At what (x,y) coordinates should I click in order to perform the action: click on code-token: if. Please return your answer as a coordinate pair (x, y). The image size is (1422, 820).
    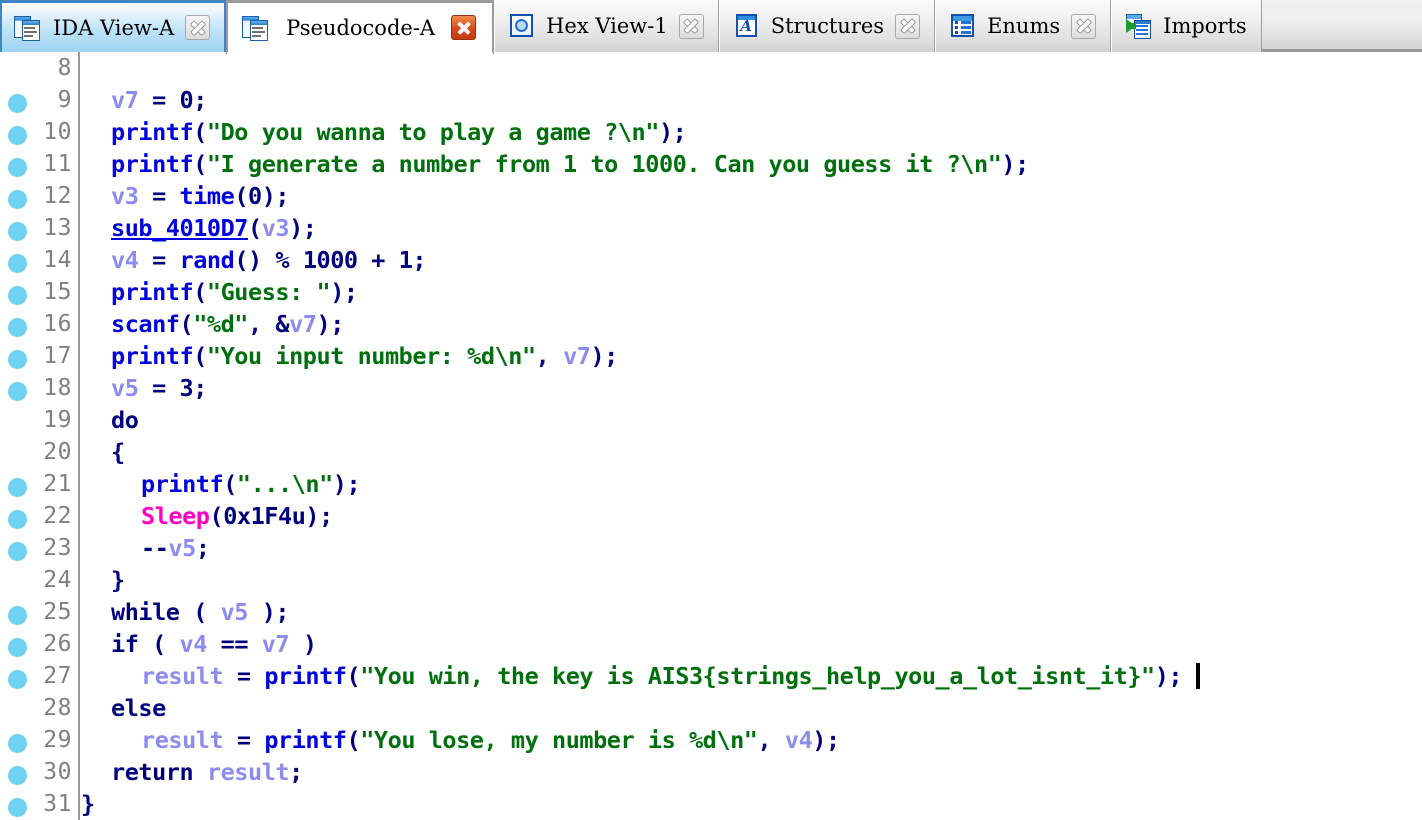
    Looking at the image, I should click on (125, 644).